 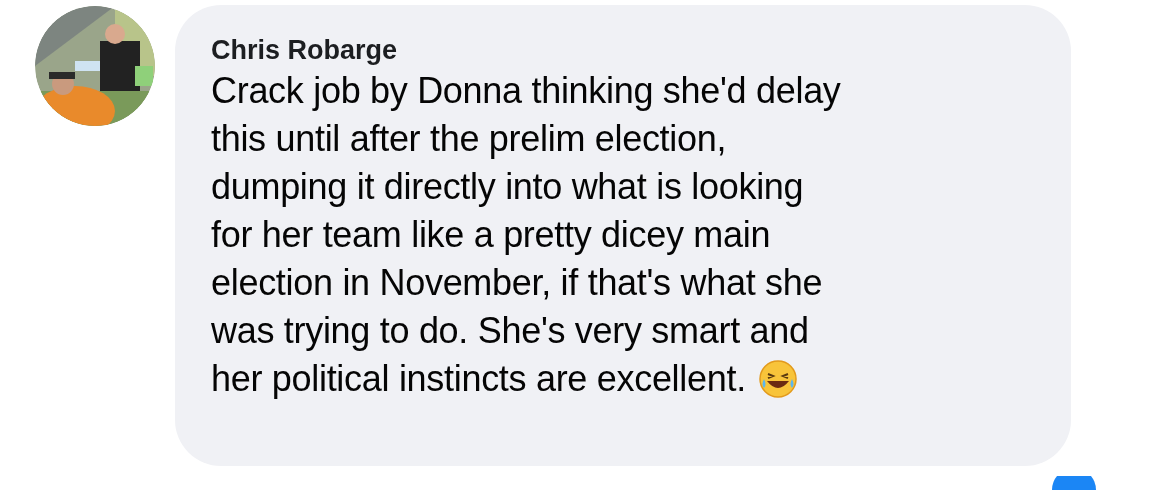 What do you see at coordinates (1074, 483) in the screenshot?
I see `reaction-badge-icon` at bounding box center [1074, 483].